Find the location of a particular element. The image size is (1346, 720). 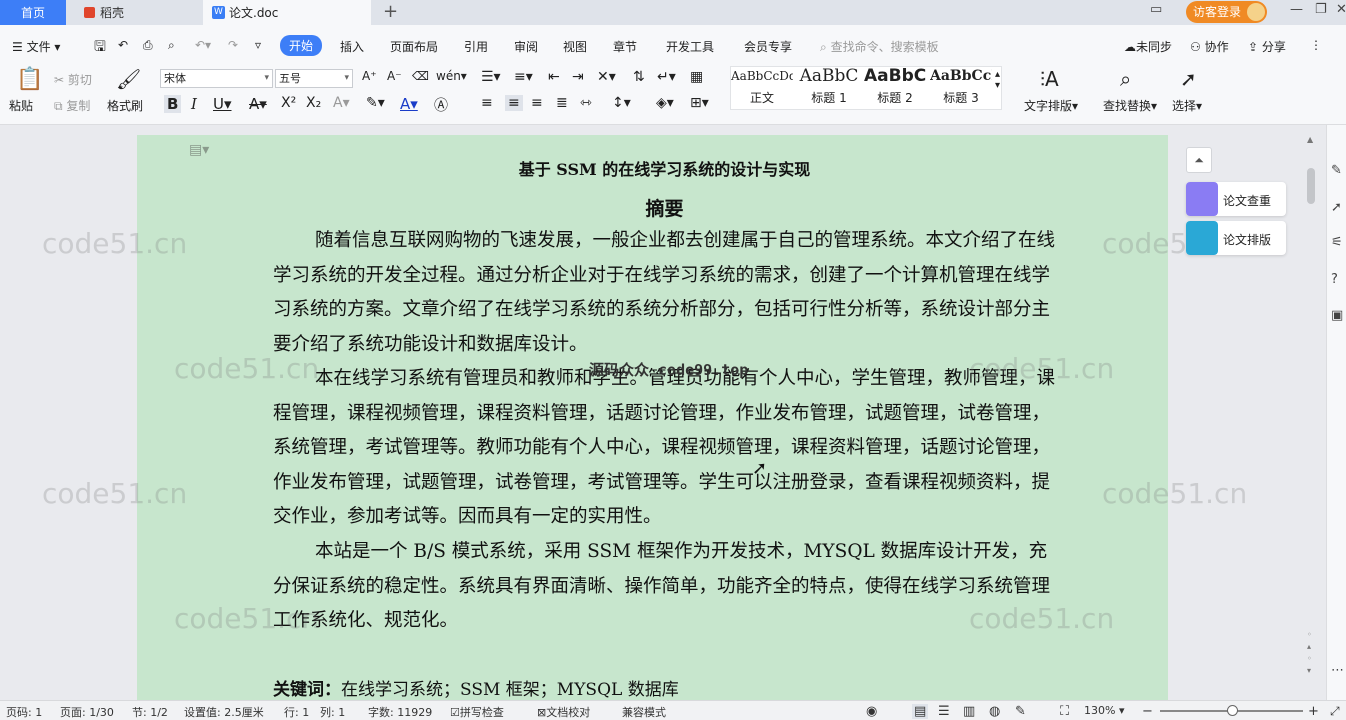

align-right-icon: ≡ is located at coordinates (537, 103).